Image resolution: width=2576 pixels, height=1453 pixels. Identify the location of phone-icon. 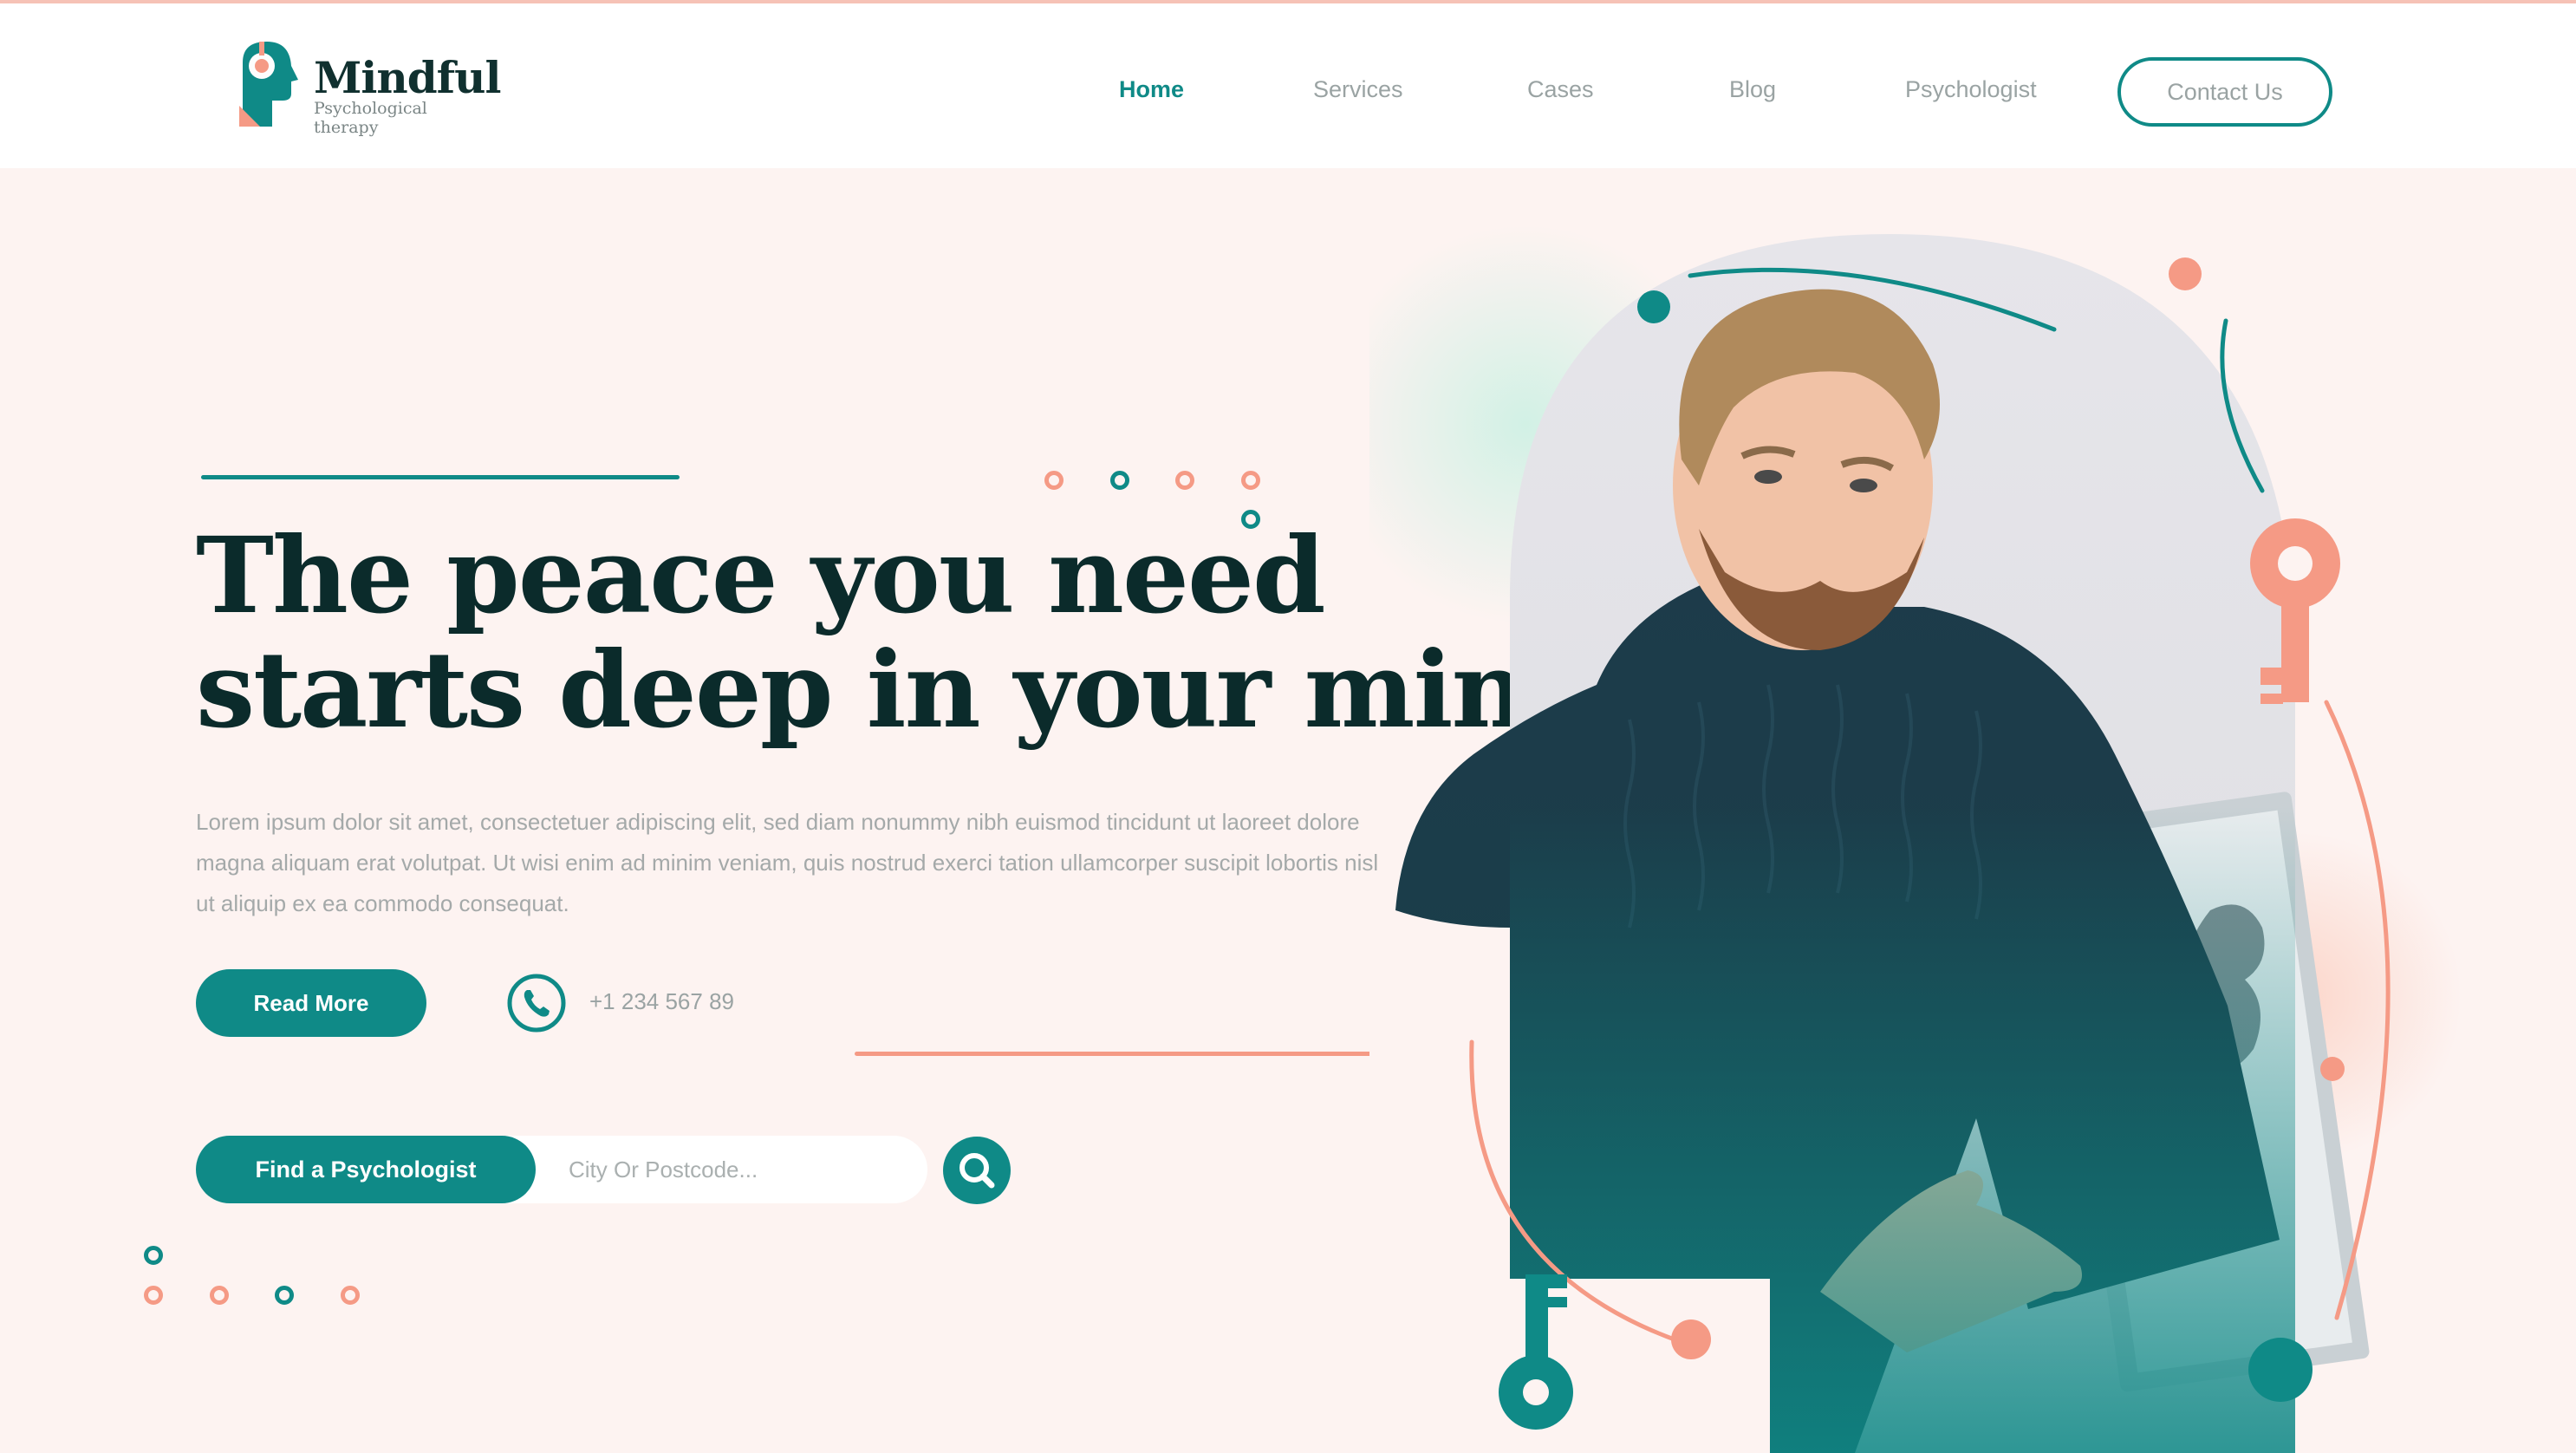
(536, 1003).